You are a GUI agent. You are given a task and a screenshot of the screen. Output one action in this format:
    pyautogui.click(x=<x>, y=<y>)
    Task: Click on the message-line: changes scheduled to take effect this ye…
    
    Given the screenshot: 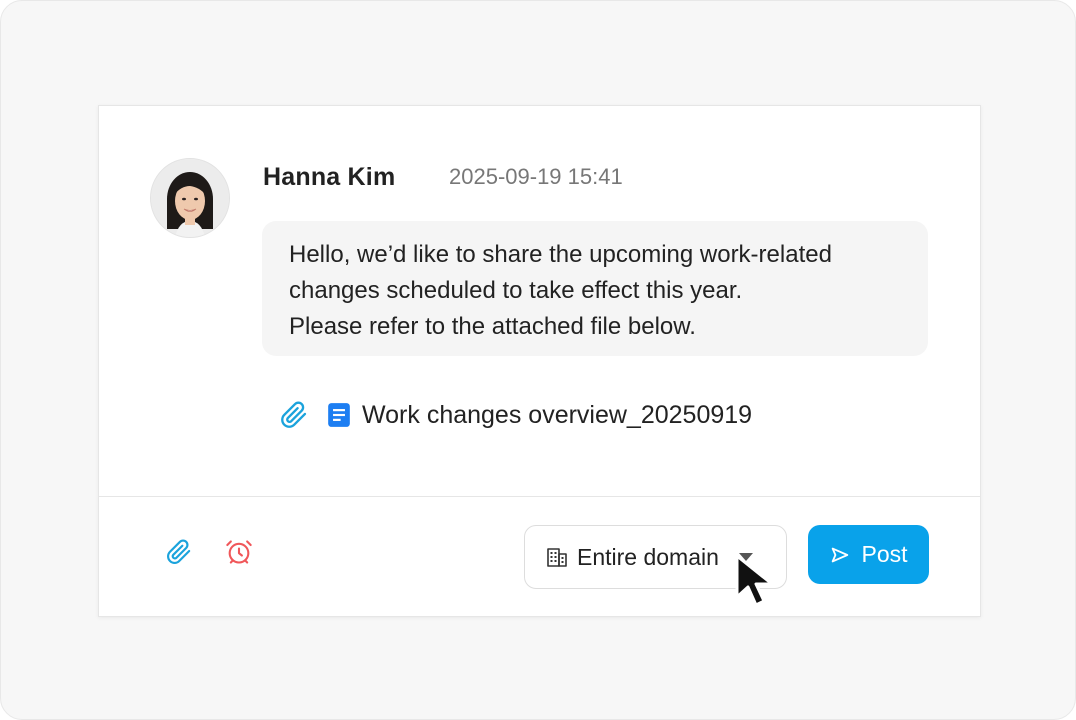 What is the action you would take?
    pyautogui.click(x=516, y=290)
    